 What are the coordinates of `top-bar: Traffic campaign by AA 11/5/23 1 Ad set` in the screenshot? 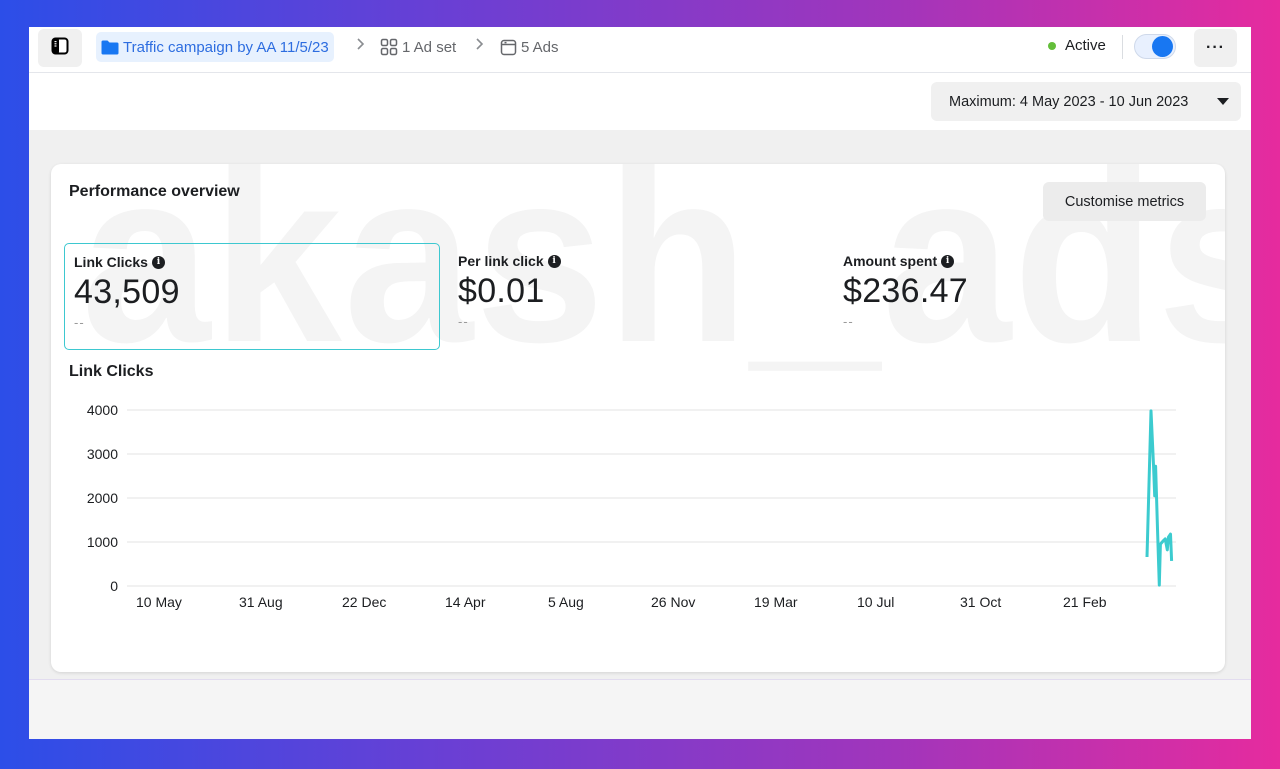 It's located at (640, 50).